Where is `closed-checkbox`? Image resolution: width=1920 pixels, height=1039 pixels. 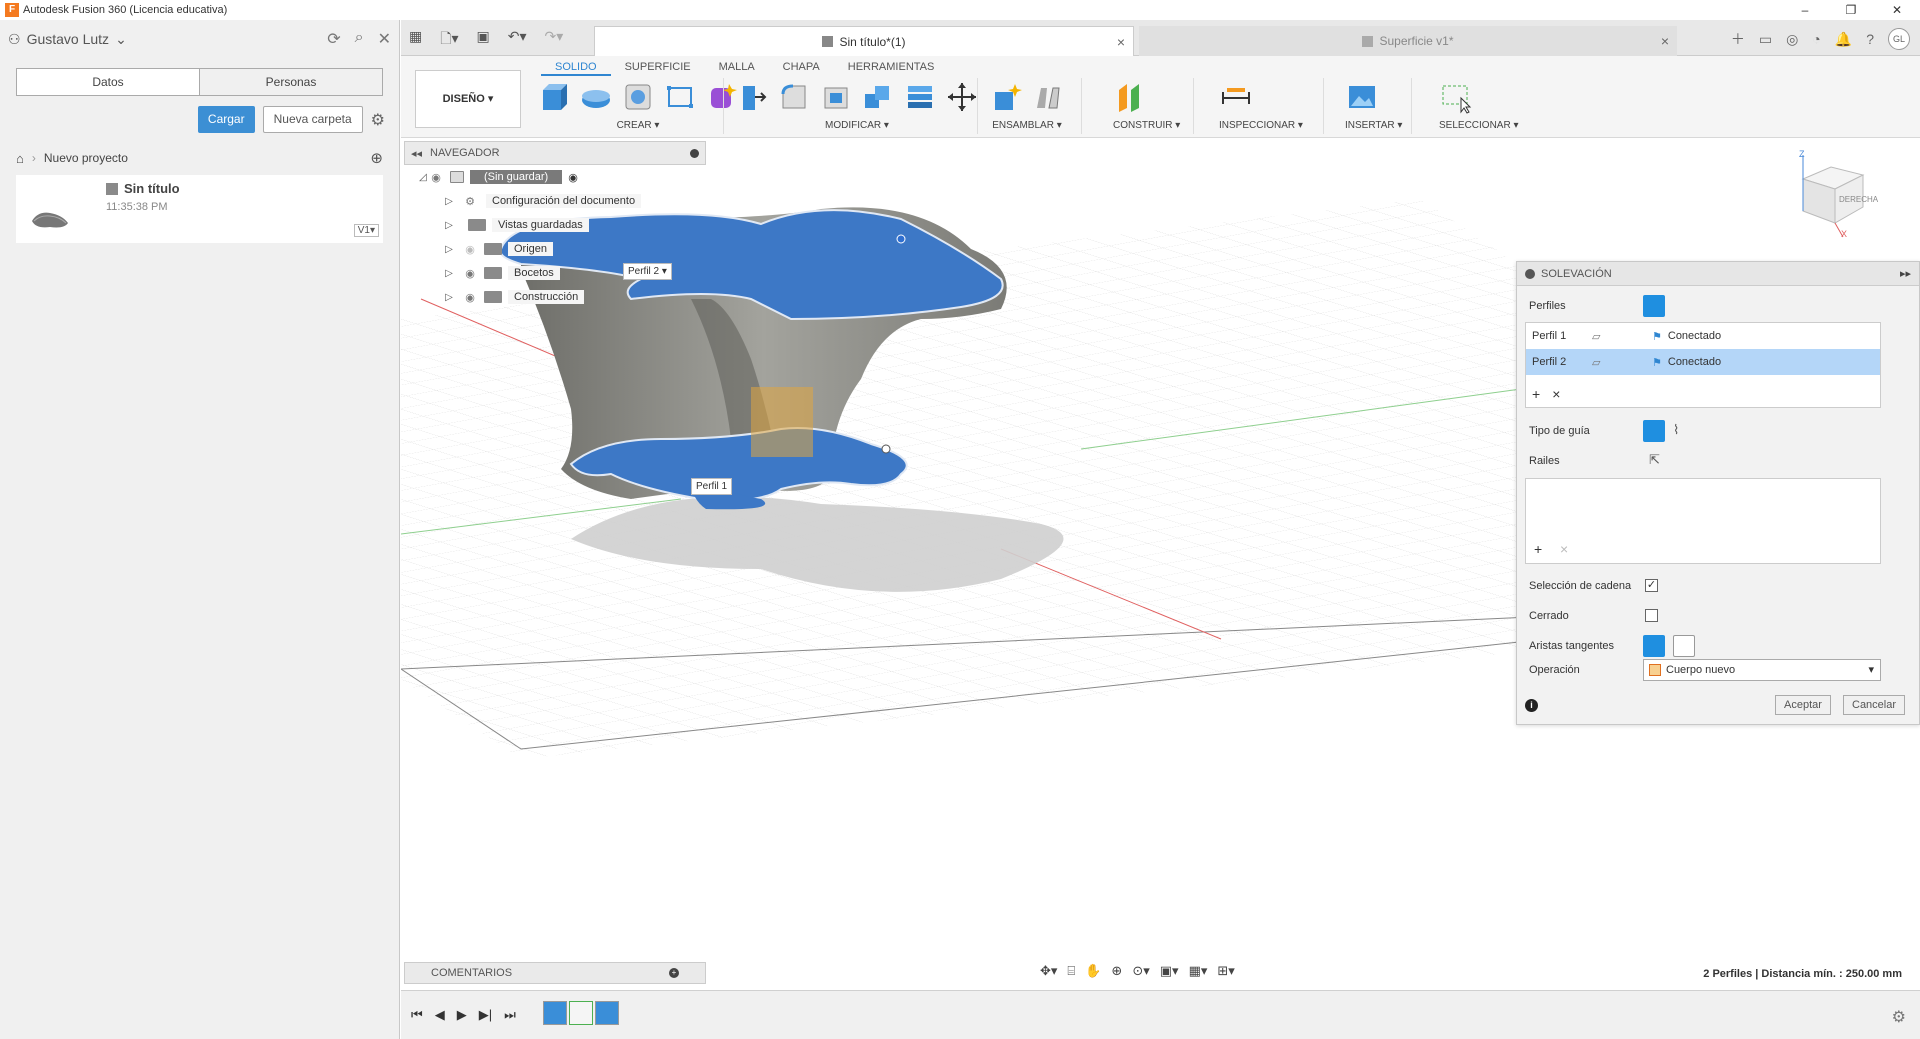 closed-checkbox is located at coordinates (1651, 615).